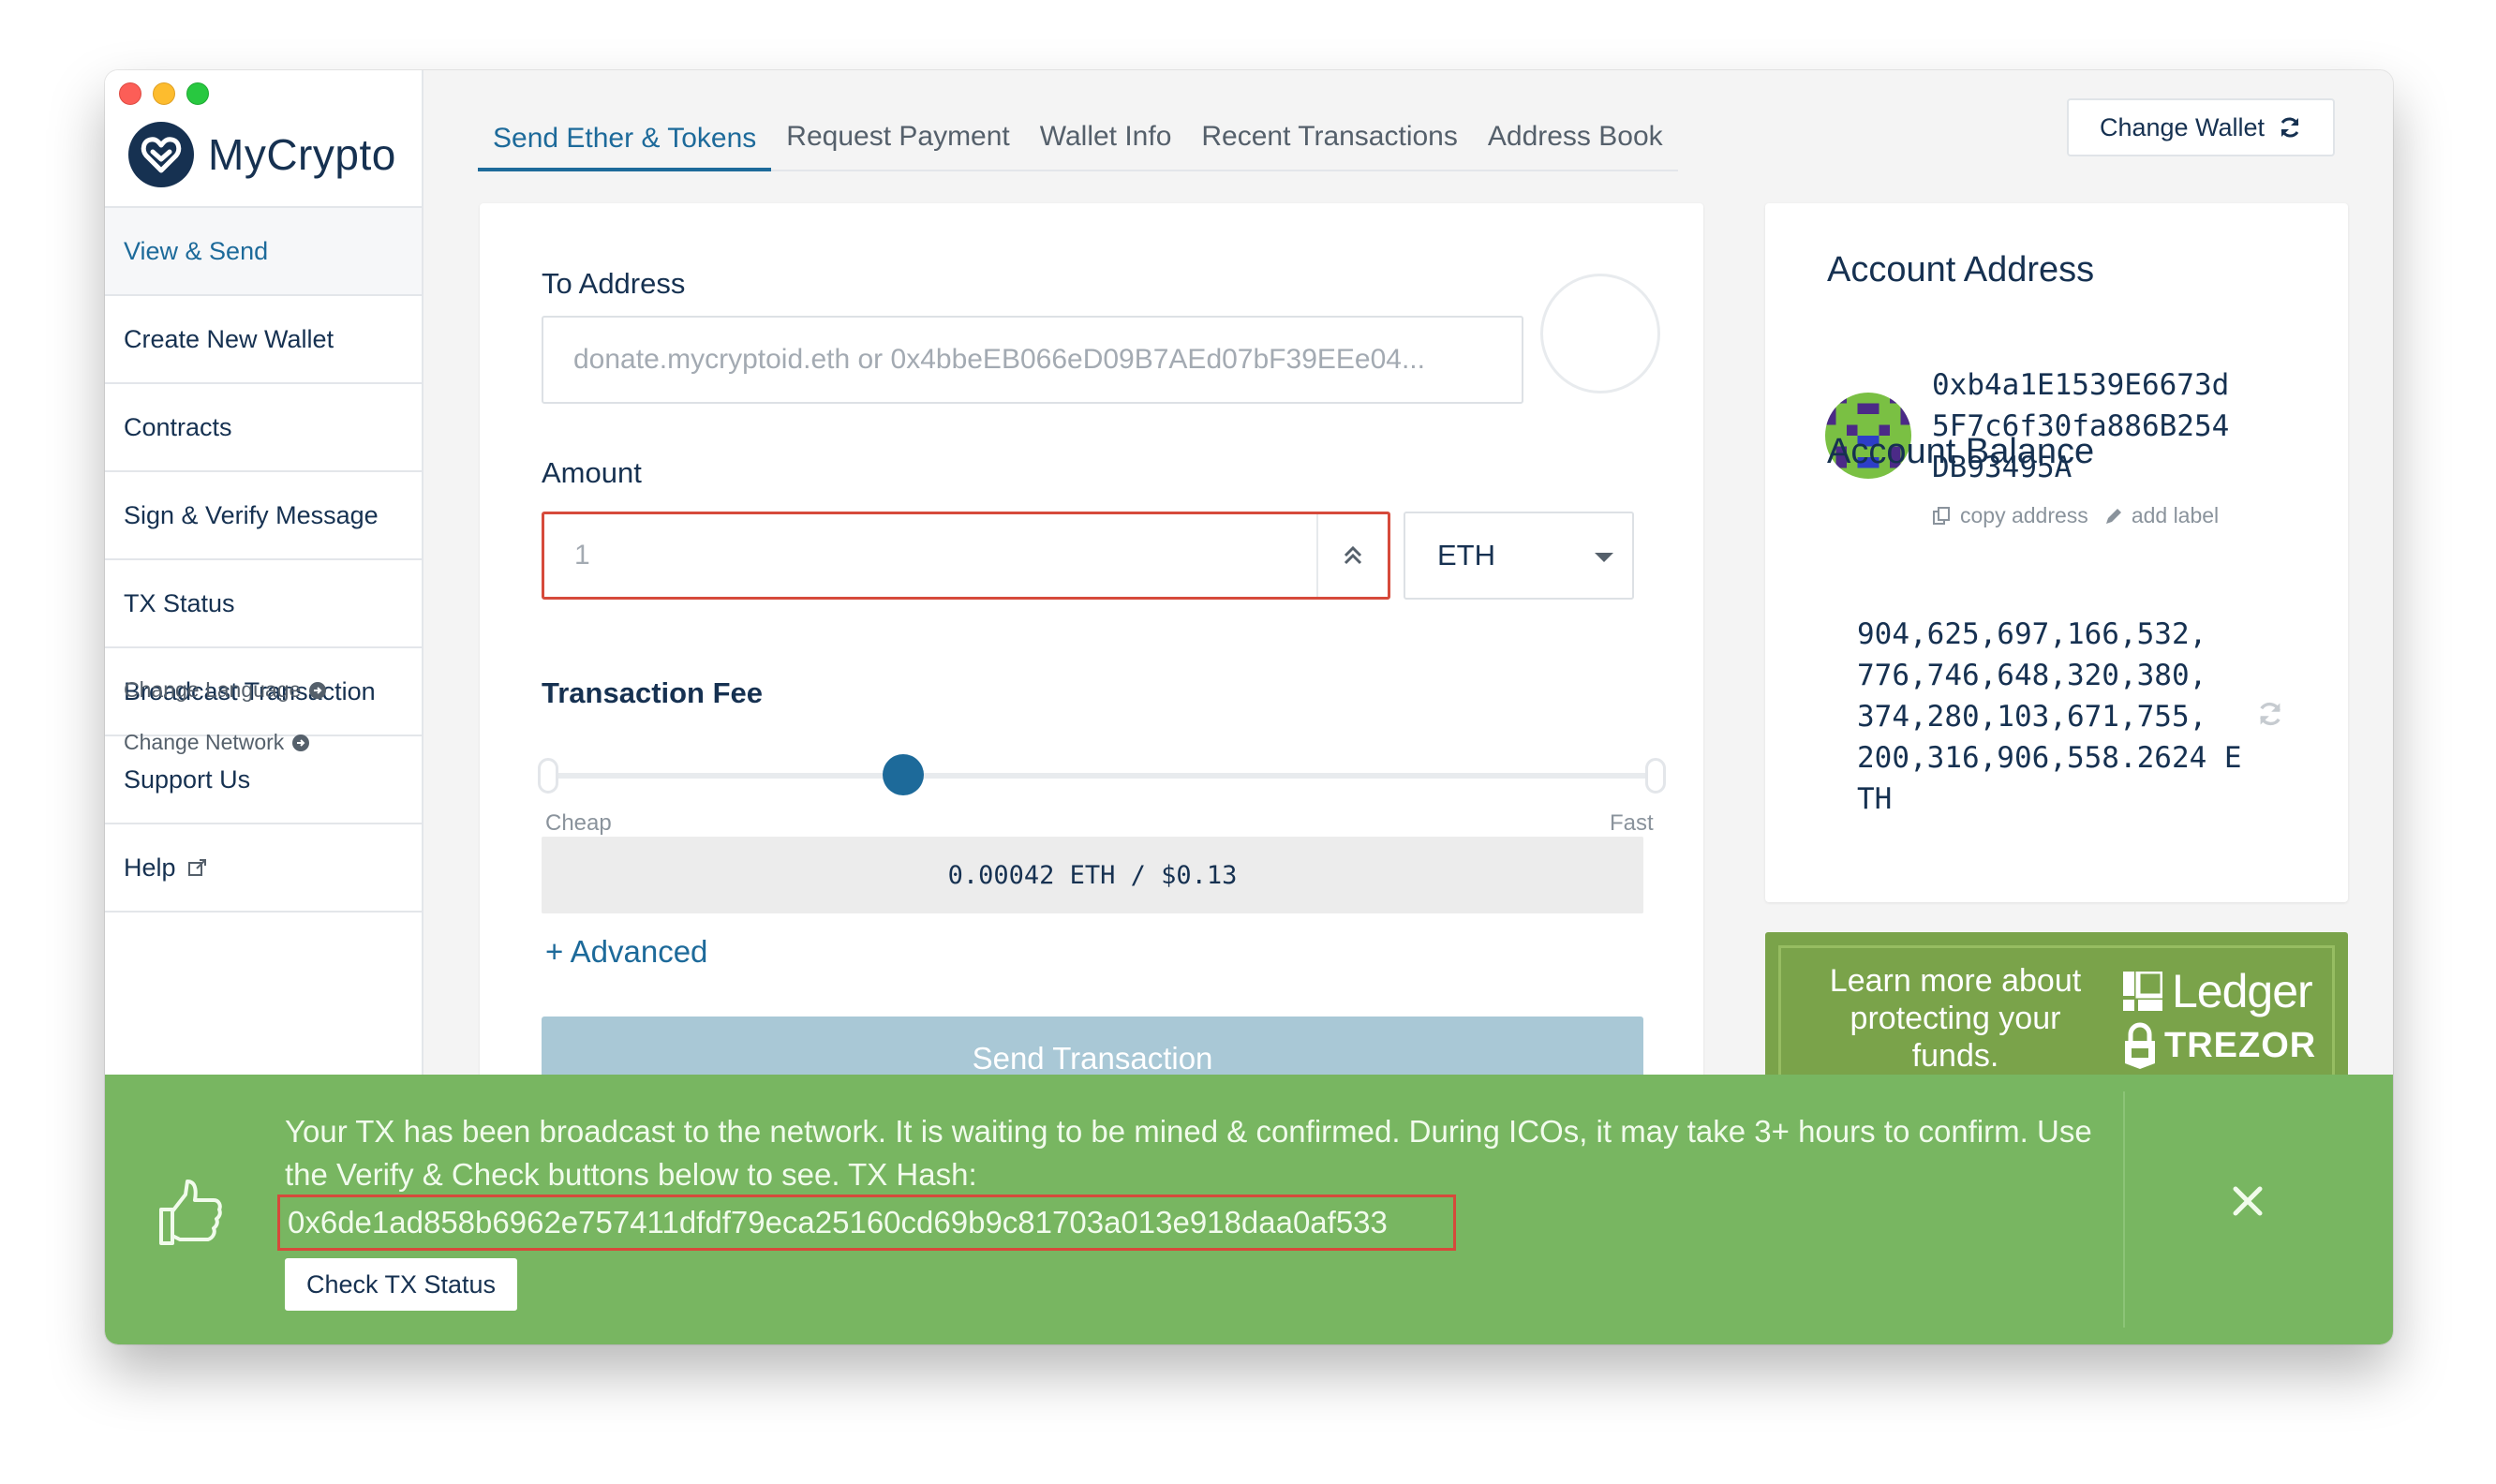  What do you see at coordinates (2049, 758) in the screenshot?
I see `balance-line: 200,316,906,558.2624 E` at bounding box center [2049, 758].